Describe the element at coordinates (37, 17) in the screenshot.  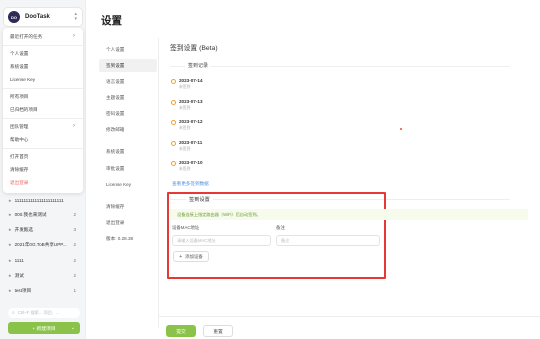
I see `app-name: DooTask` at that location.